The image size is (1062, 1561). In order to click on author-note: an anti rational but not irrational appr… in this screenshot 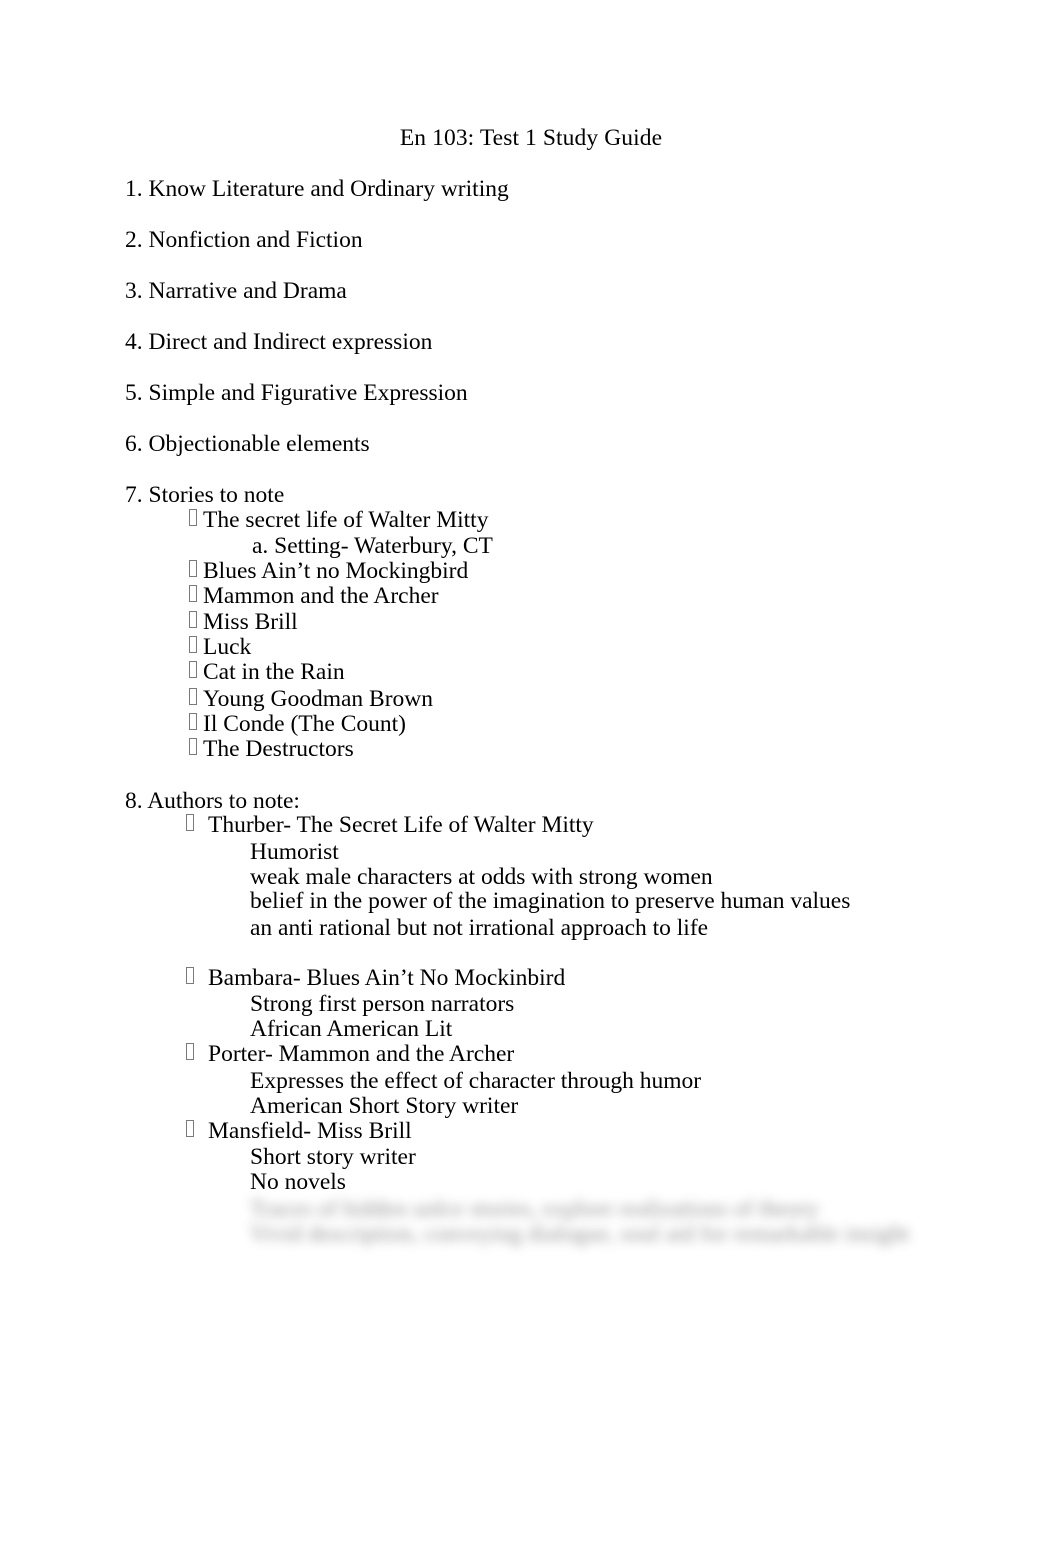, I will do `click(479, 928)`.